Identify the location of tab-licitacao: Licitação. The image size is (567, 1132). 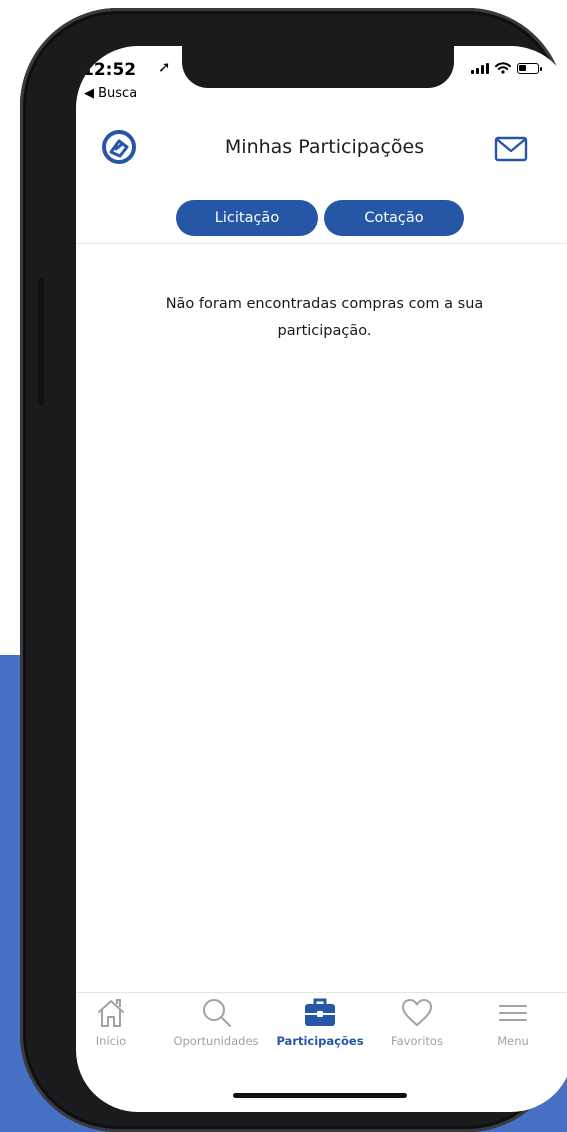
(247, 218).